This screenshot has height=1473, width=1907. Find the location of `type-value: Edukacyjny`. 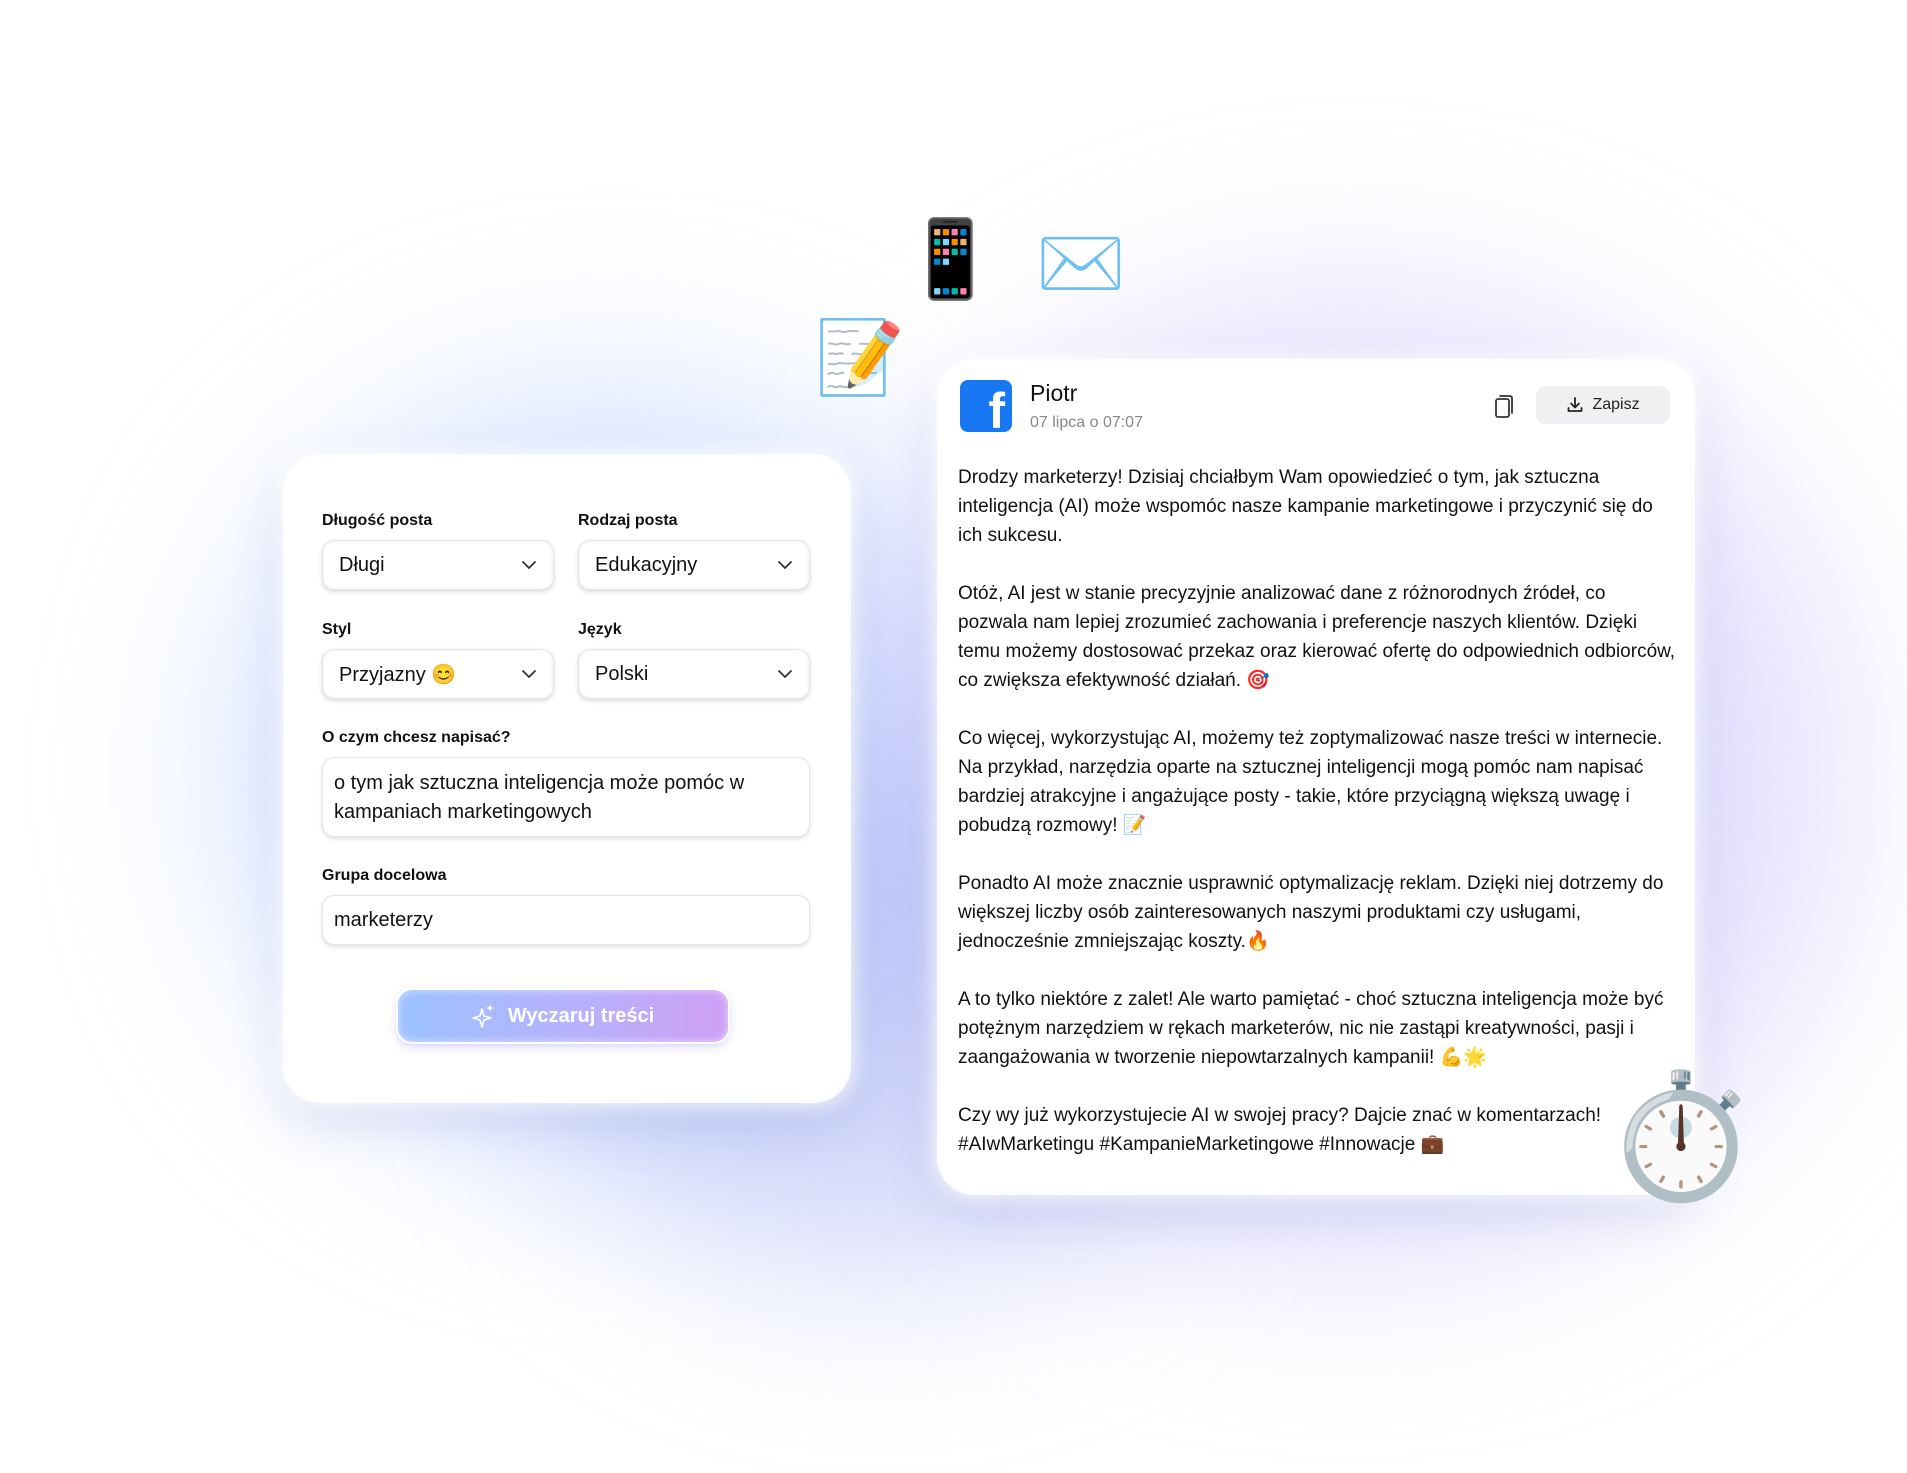

type-value: Edukacyjny is located at coordinates (646, 564).